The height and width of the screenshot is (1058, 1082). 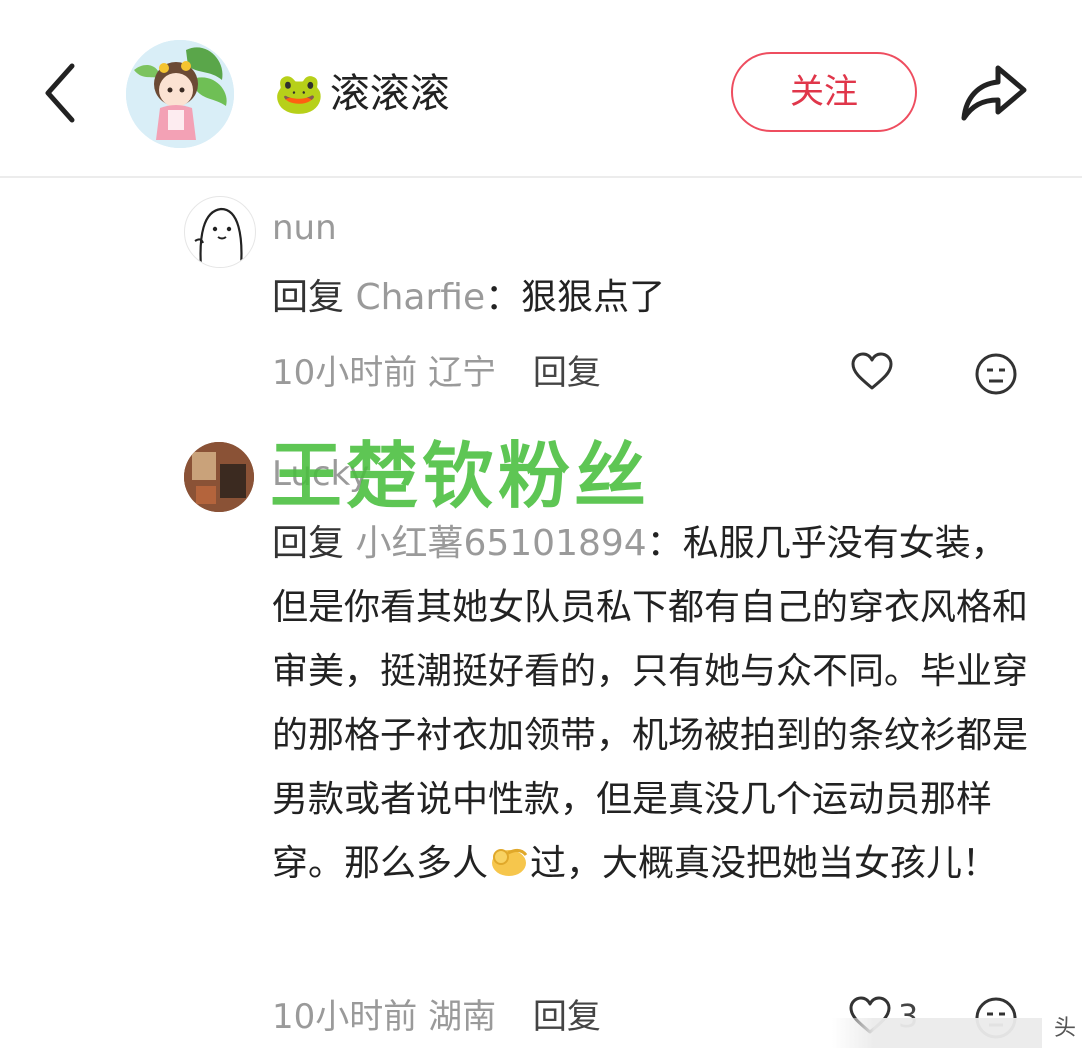 What do you see at coordinates (462, 373) in the screenshot?
I see `comment-location: 辽宁` at bounding box center [462, 373].